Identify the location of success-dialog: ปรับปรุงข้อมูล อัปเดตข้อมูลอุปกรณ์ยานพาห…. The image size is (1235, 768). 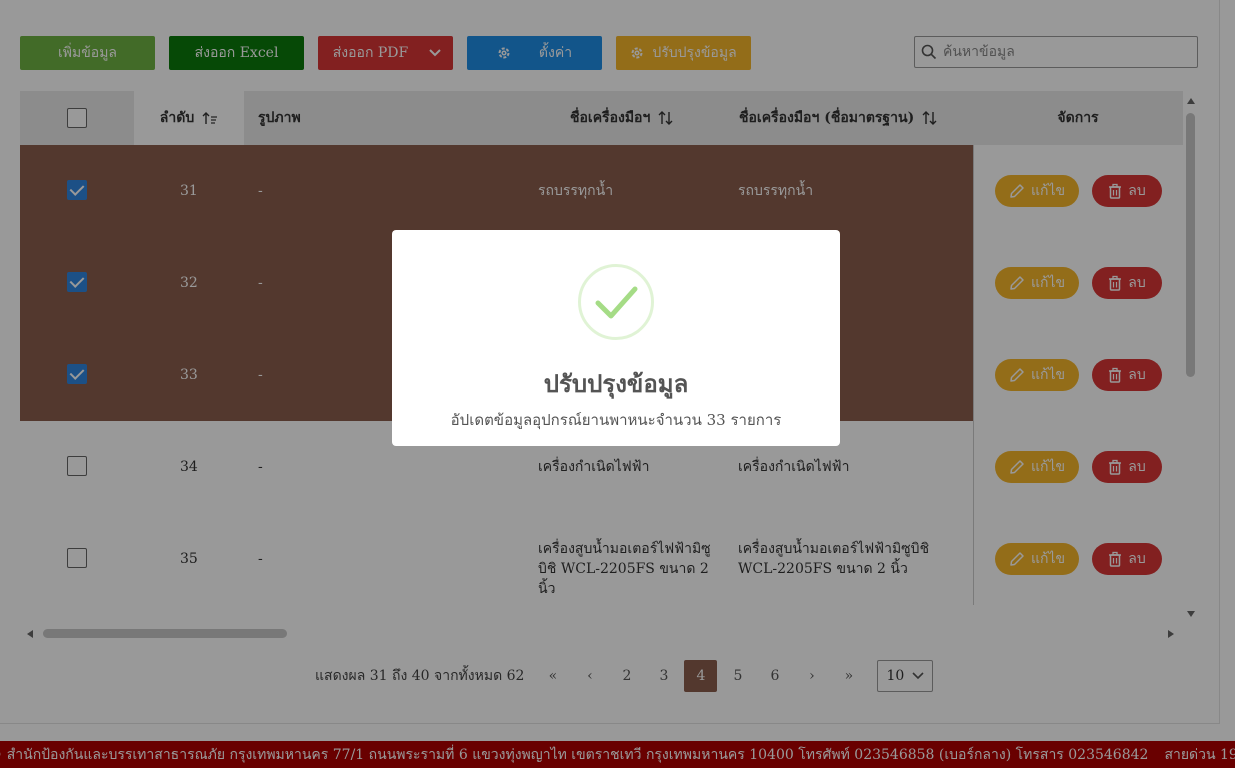
(616, 338).